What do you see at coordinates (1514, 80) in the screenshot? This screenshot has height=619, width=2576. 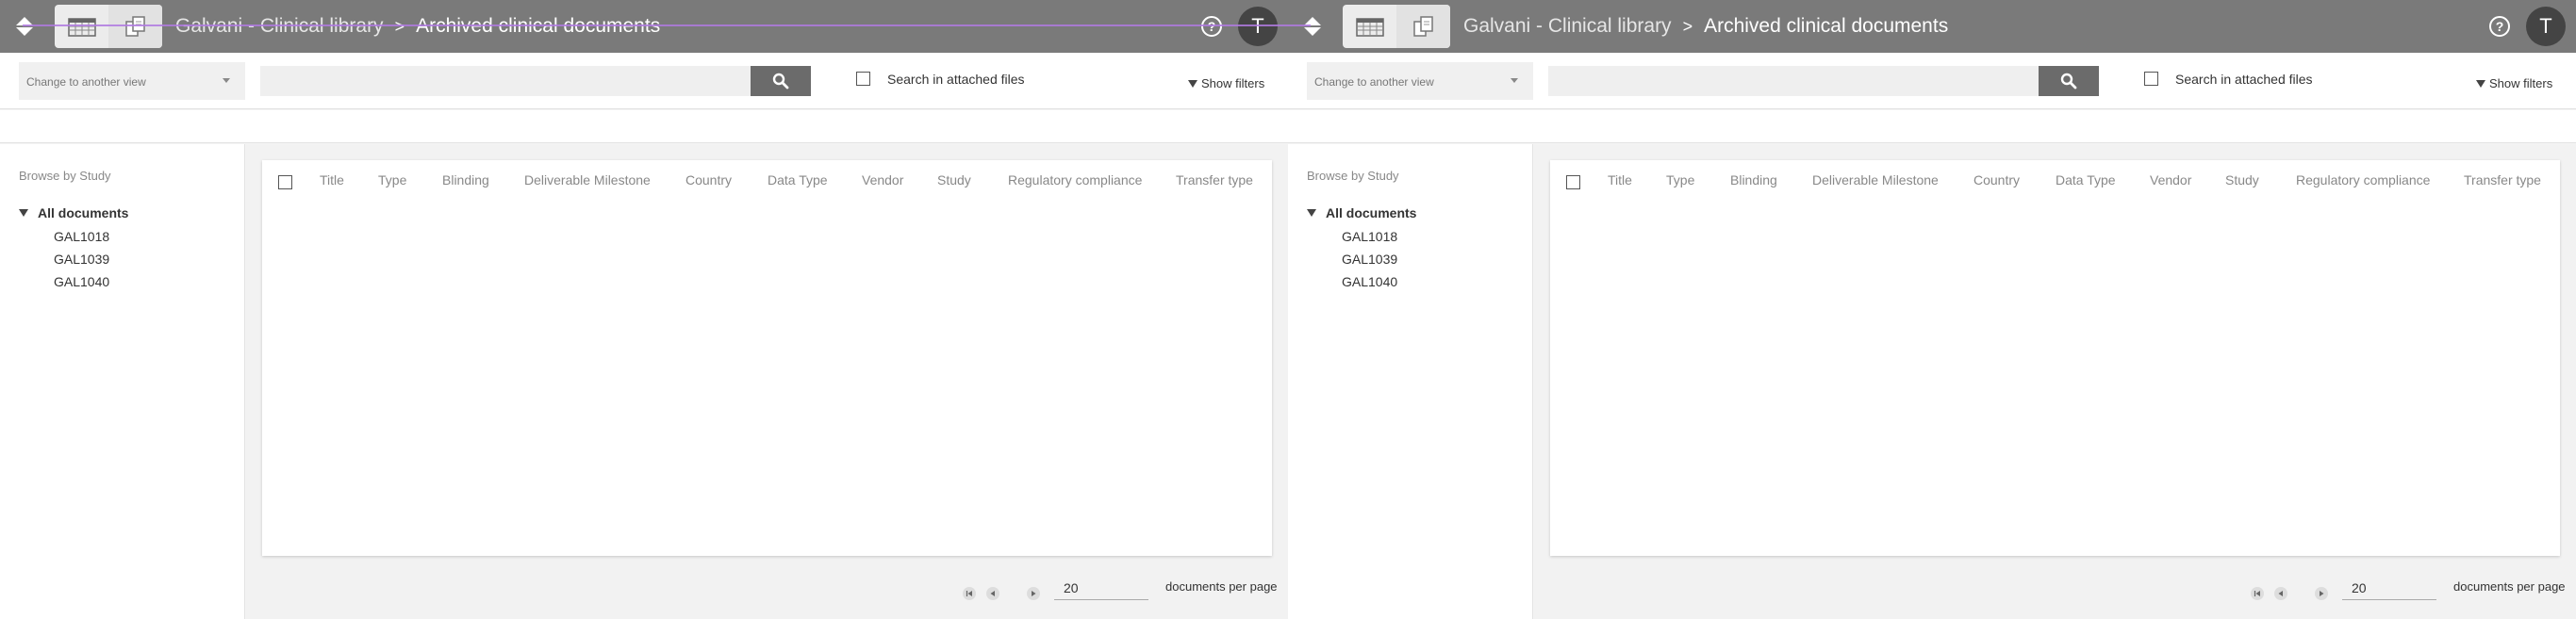 I see `chevron-down-icon` at bounding box center [1514, 80].